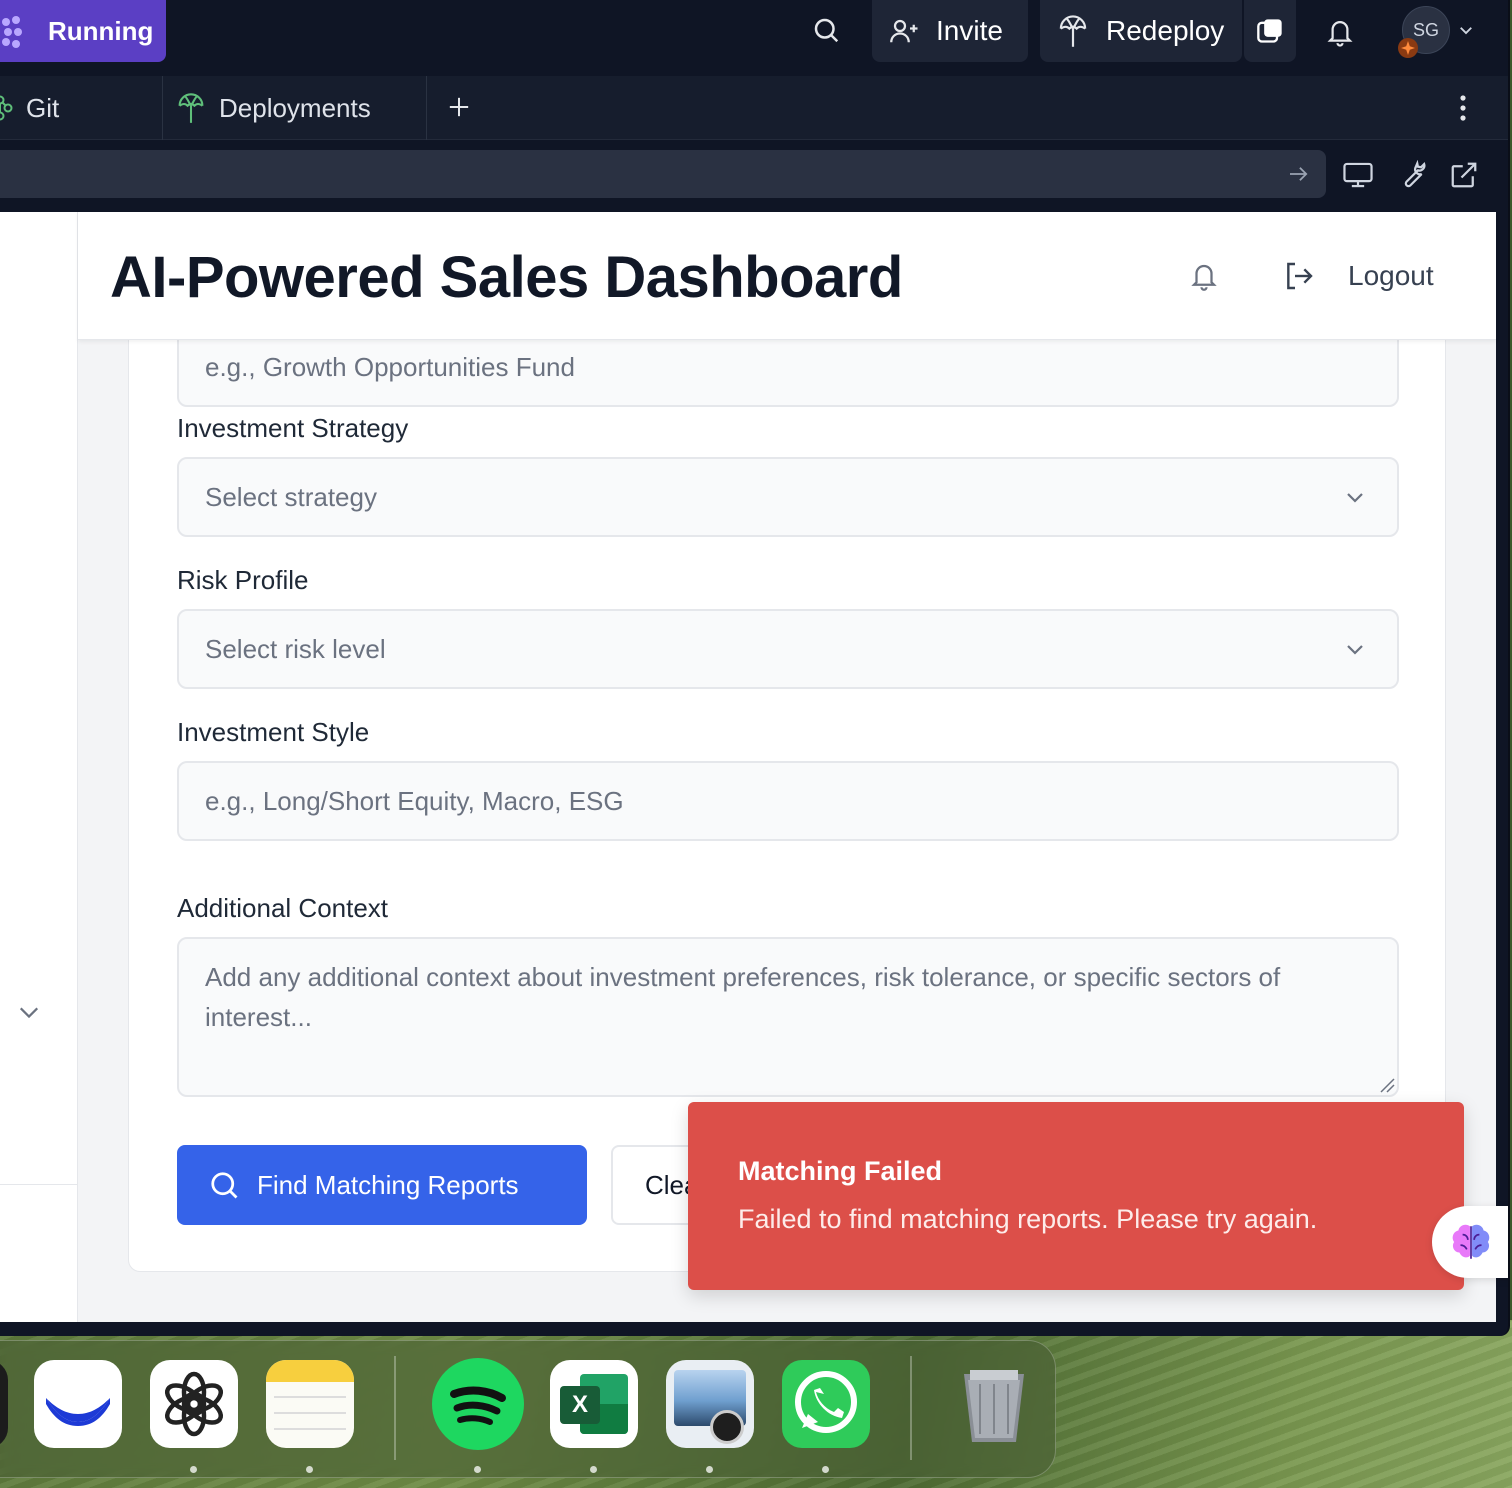 Image resolution: width=1512 pixels, height=1488 pixels. I want to click on tab-divider, so click(426, 108).